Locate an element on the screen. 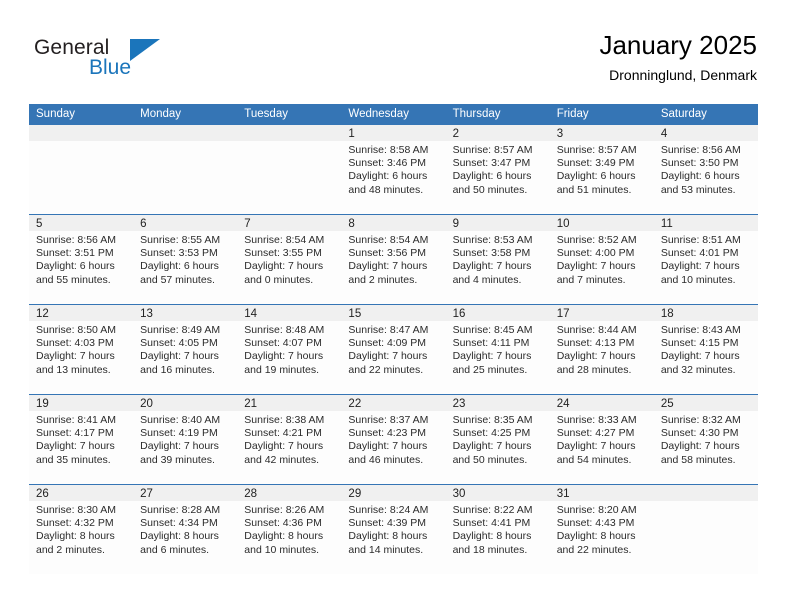  day-number: 16 is located at coordinates (497, 313).